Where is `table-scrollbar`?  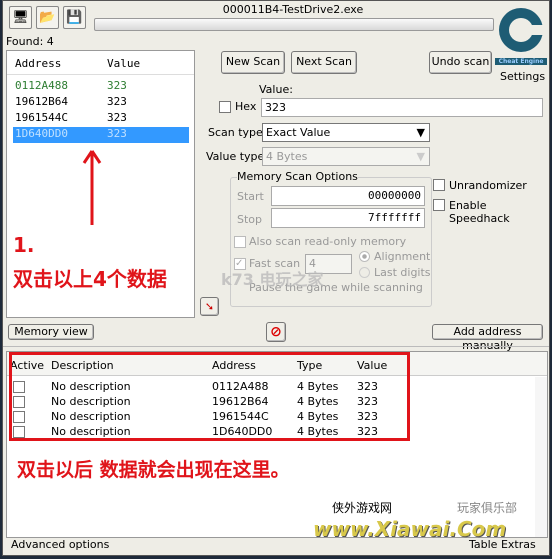
table-scrollbar is located at coordinates (541, 457).